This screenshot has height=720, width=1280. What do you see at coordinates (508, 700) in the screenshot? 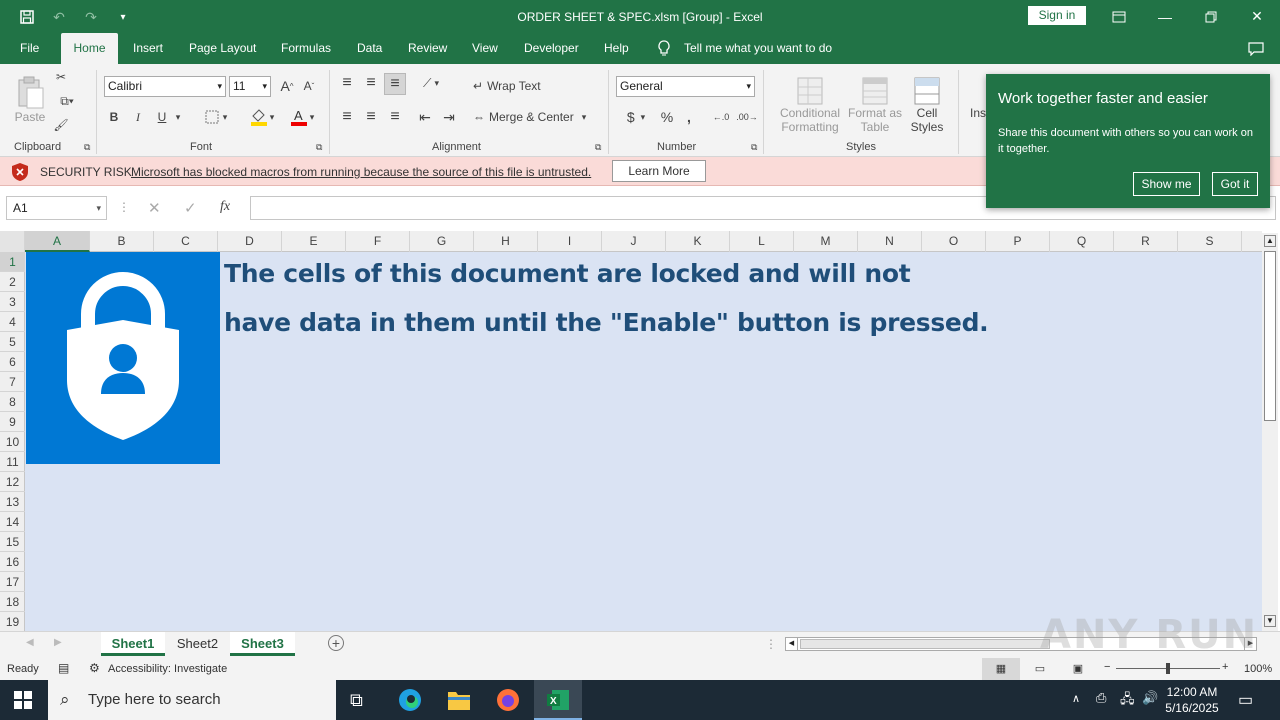
I see `firefox-icon` at bounding box center [508, 700].